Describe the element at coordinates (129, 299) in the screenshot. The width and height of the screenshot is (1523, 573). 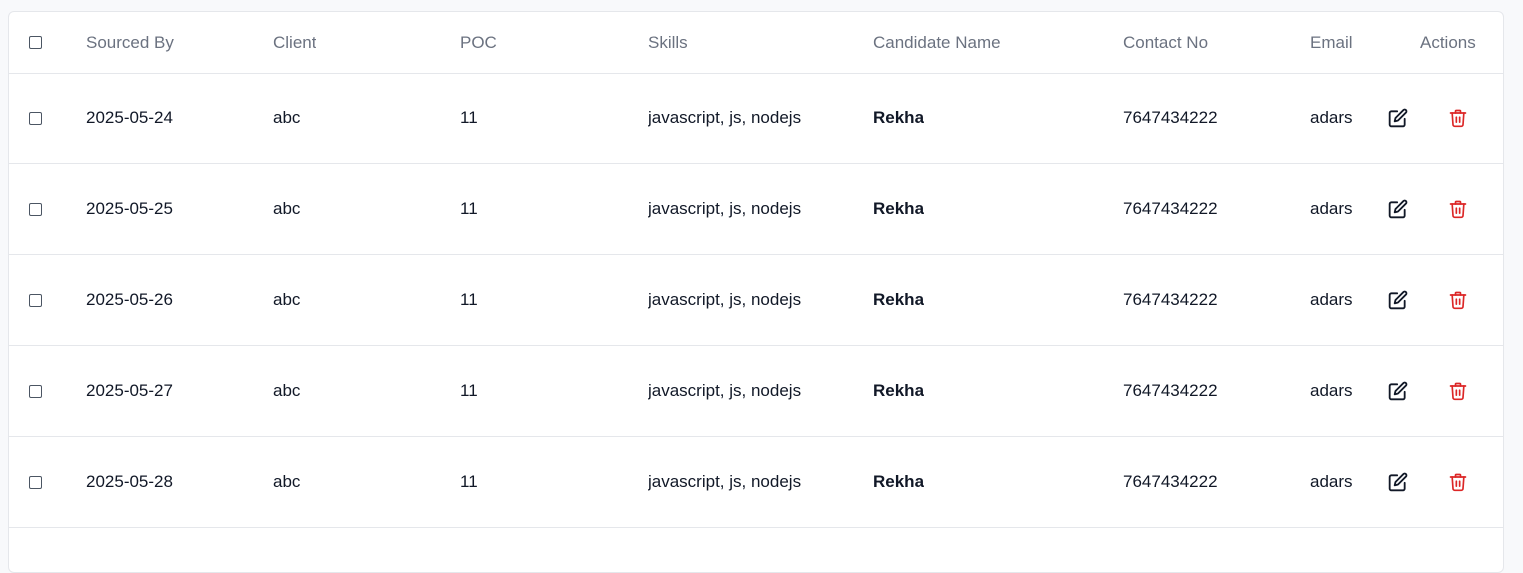
I see `cell-sourced-by: 2025-05-26` at that location.